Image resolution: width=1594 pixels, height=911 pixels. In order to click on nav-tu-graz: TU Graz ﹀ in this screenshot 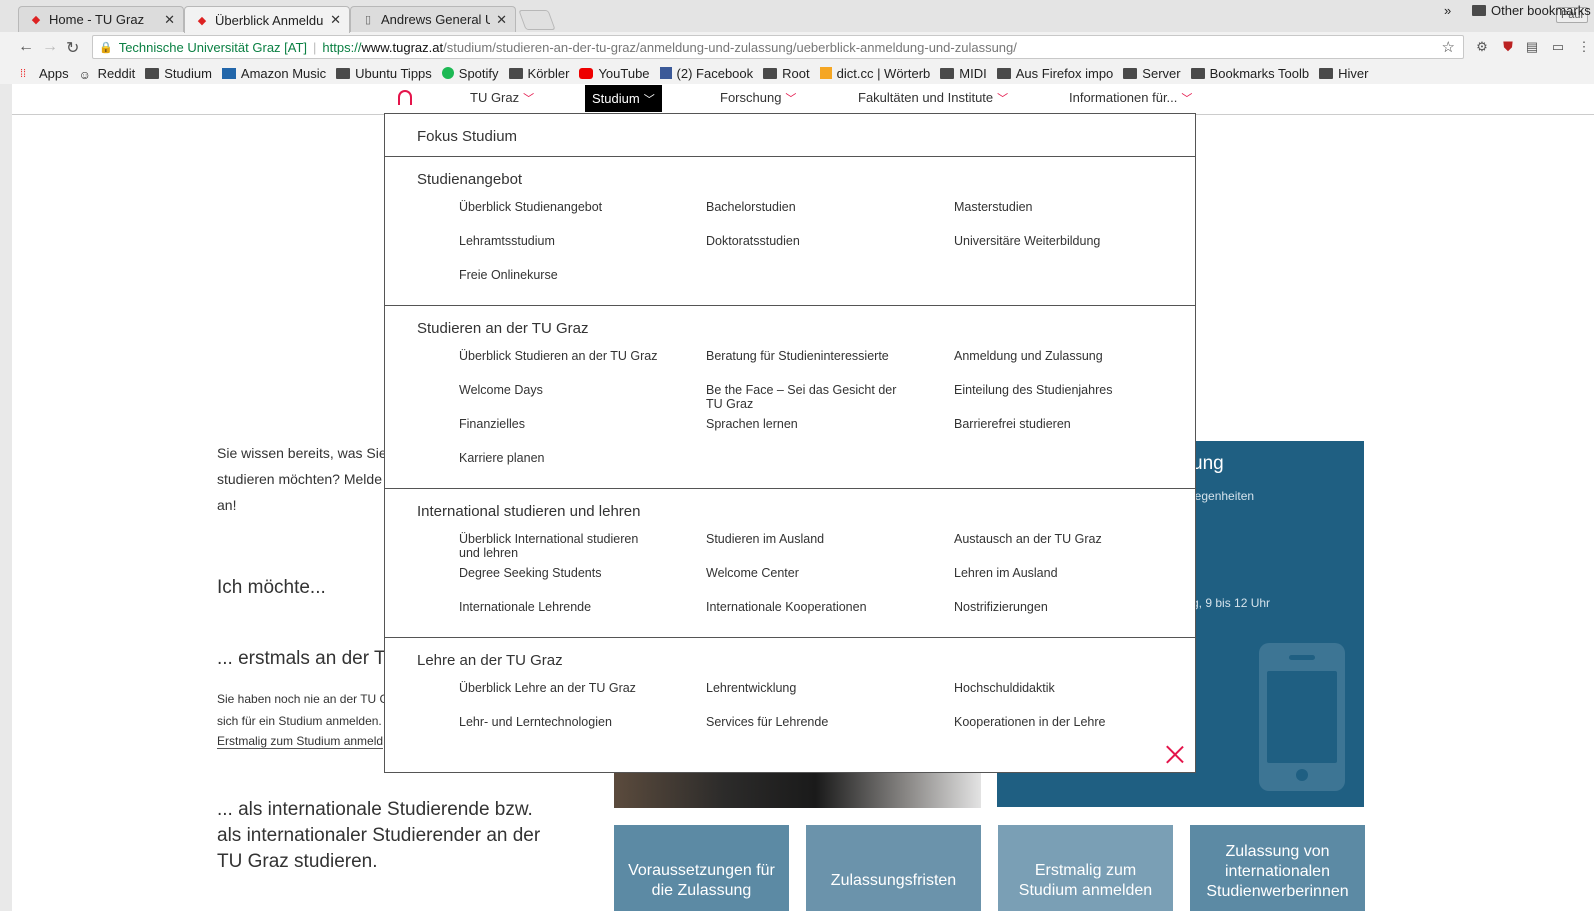, I will do `click(502, 97)`.